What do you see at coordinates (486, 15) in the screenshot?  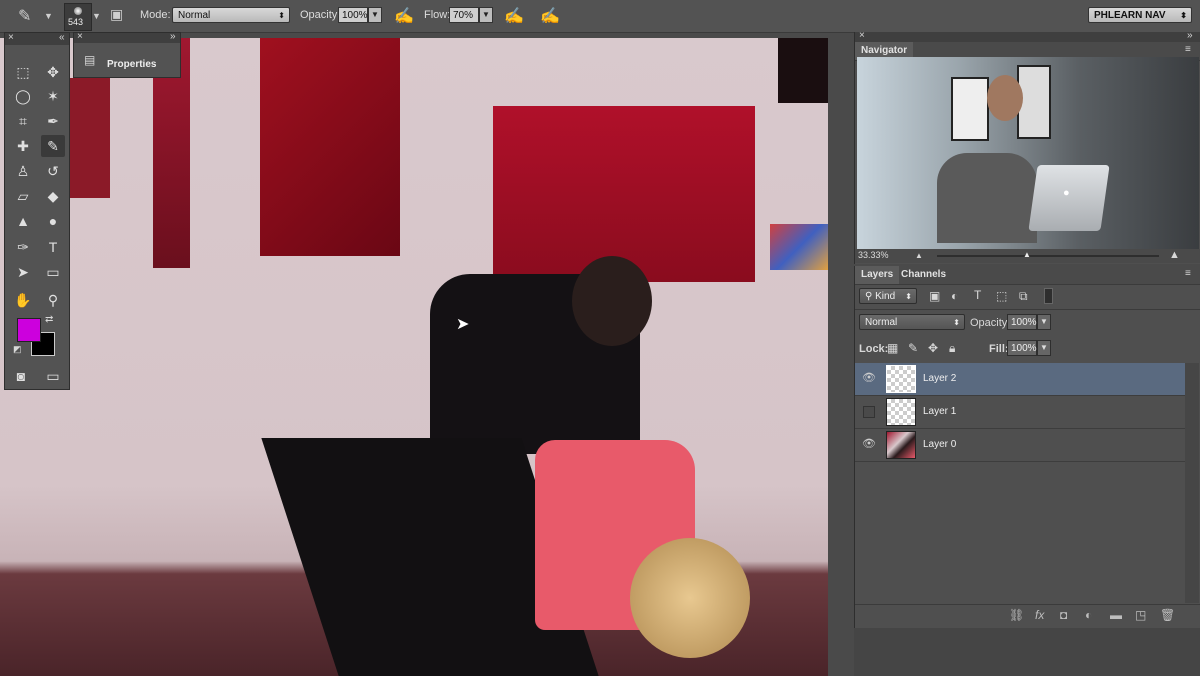 I see `flow-slider-button: ▼` at bounding box center [486, 15].